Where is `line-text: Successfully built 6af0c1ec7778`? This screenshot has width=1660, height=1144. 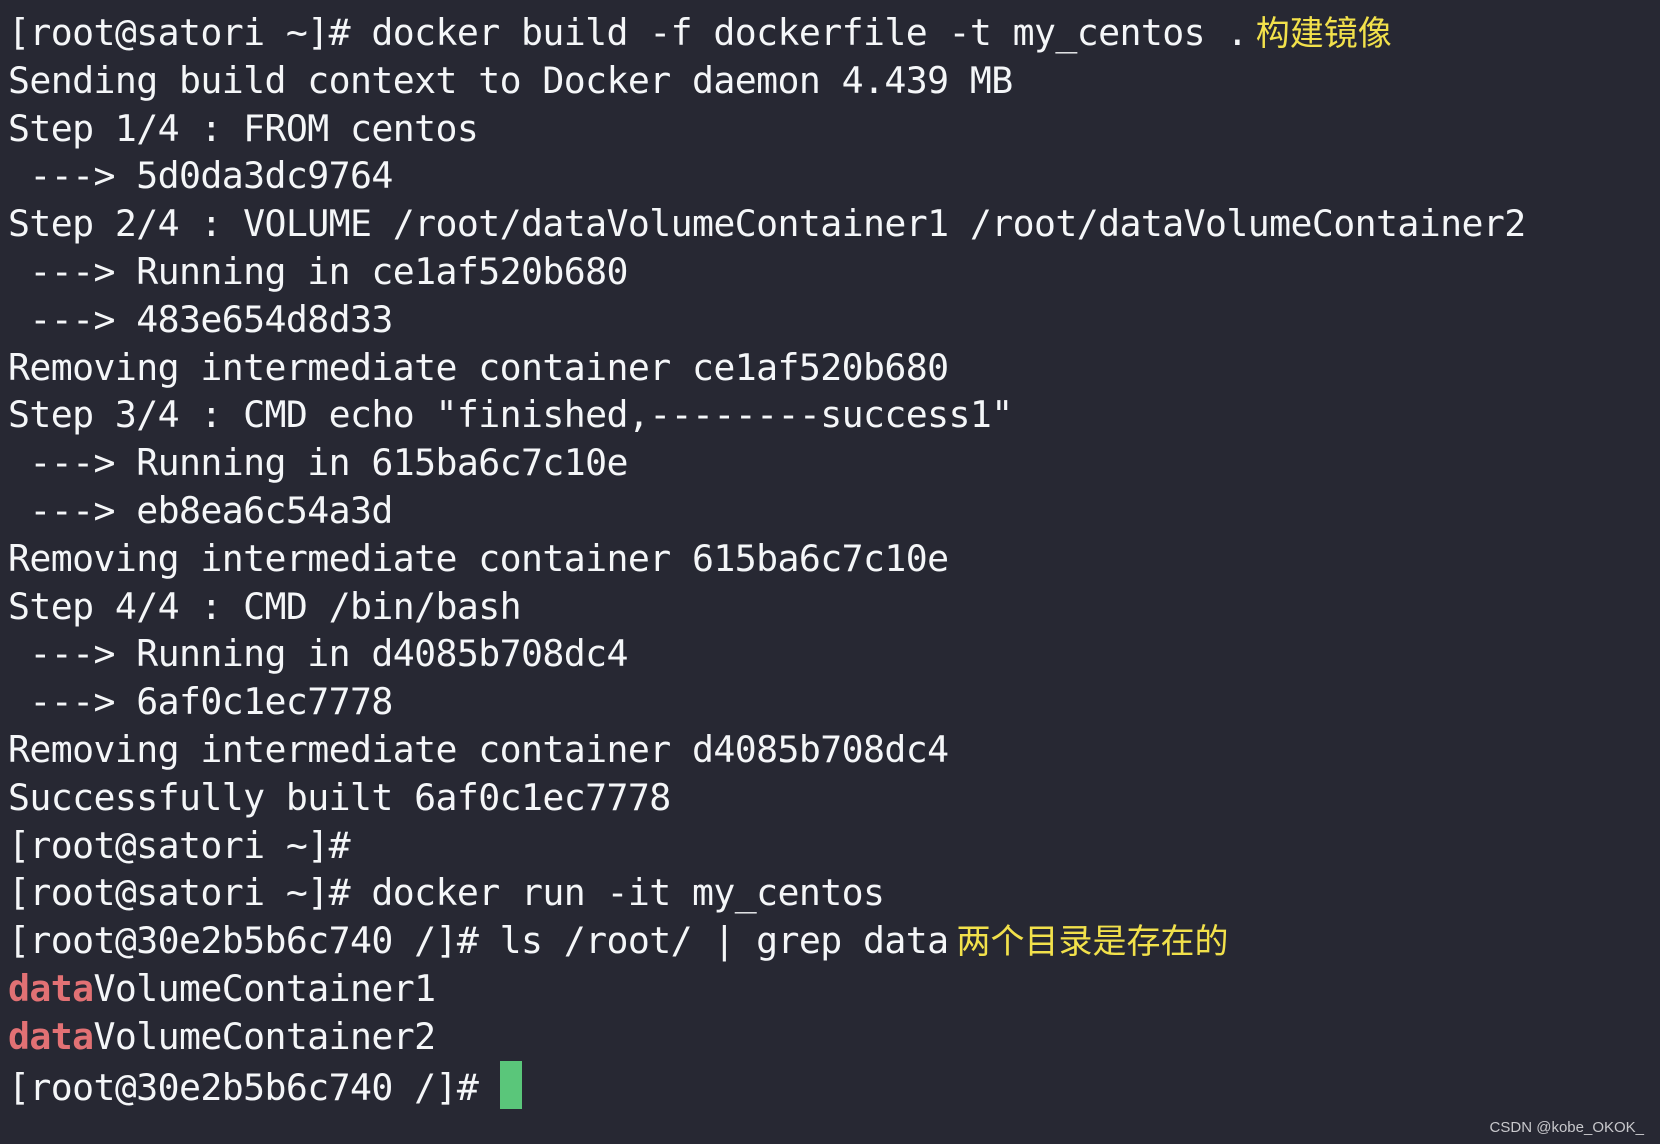
line-text: Successfully built 6af0c1ec7778 is located at coordinates (339, 797).